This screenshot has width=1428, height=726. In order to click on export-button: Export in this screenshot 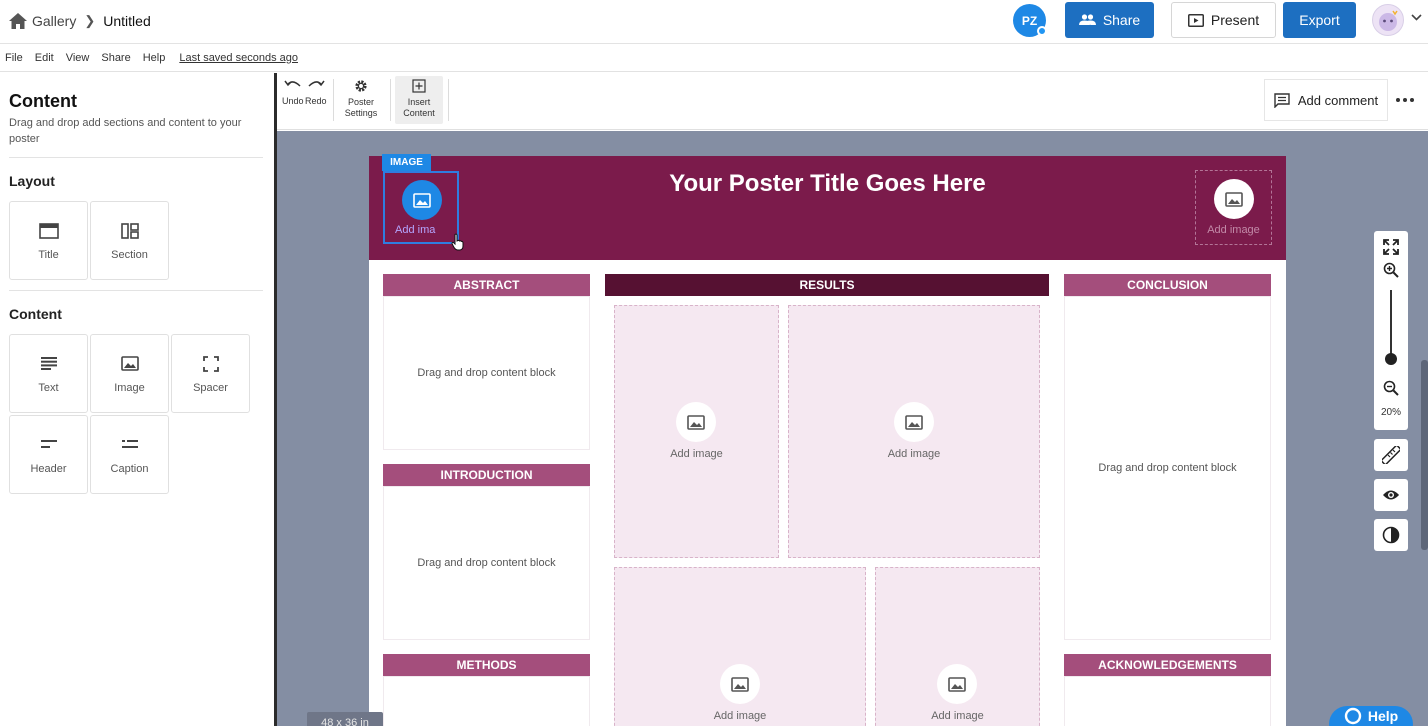, I will do `click(1319, 20)`.